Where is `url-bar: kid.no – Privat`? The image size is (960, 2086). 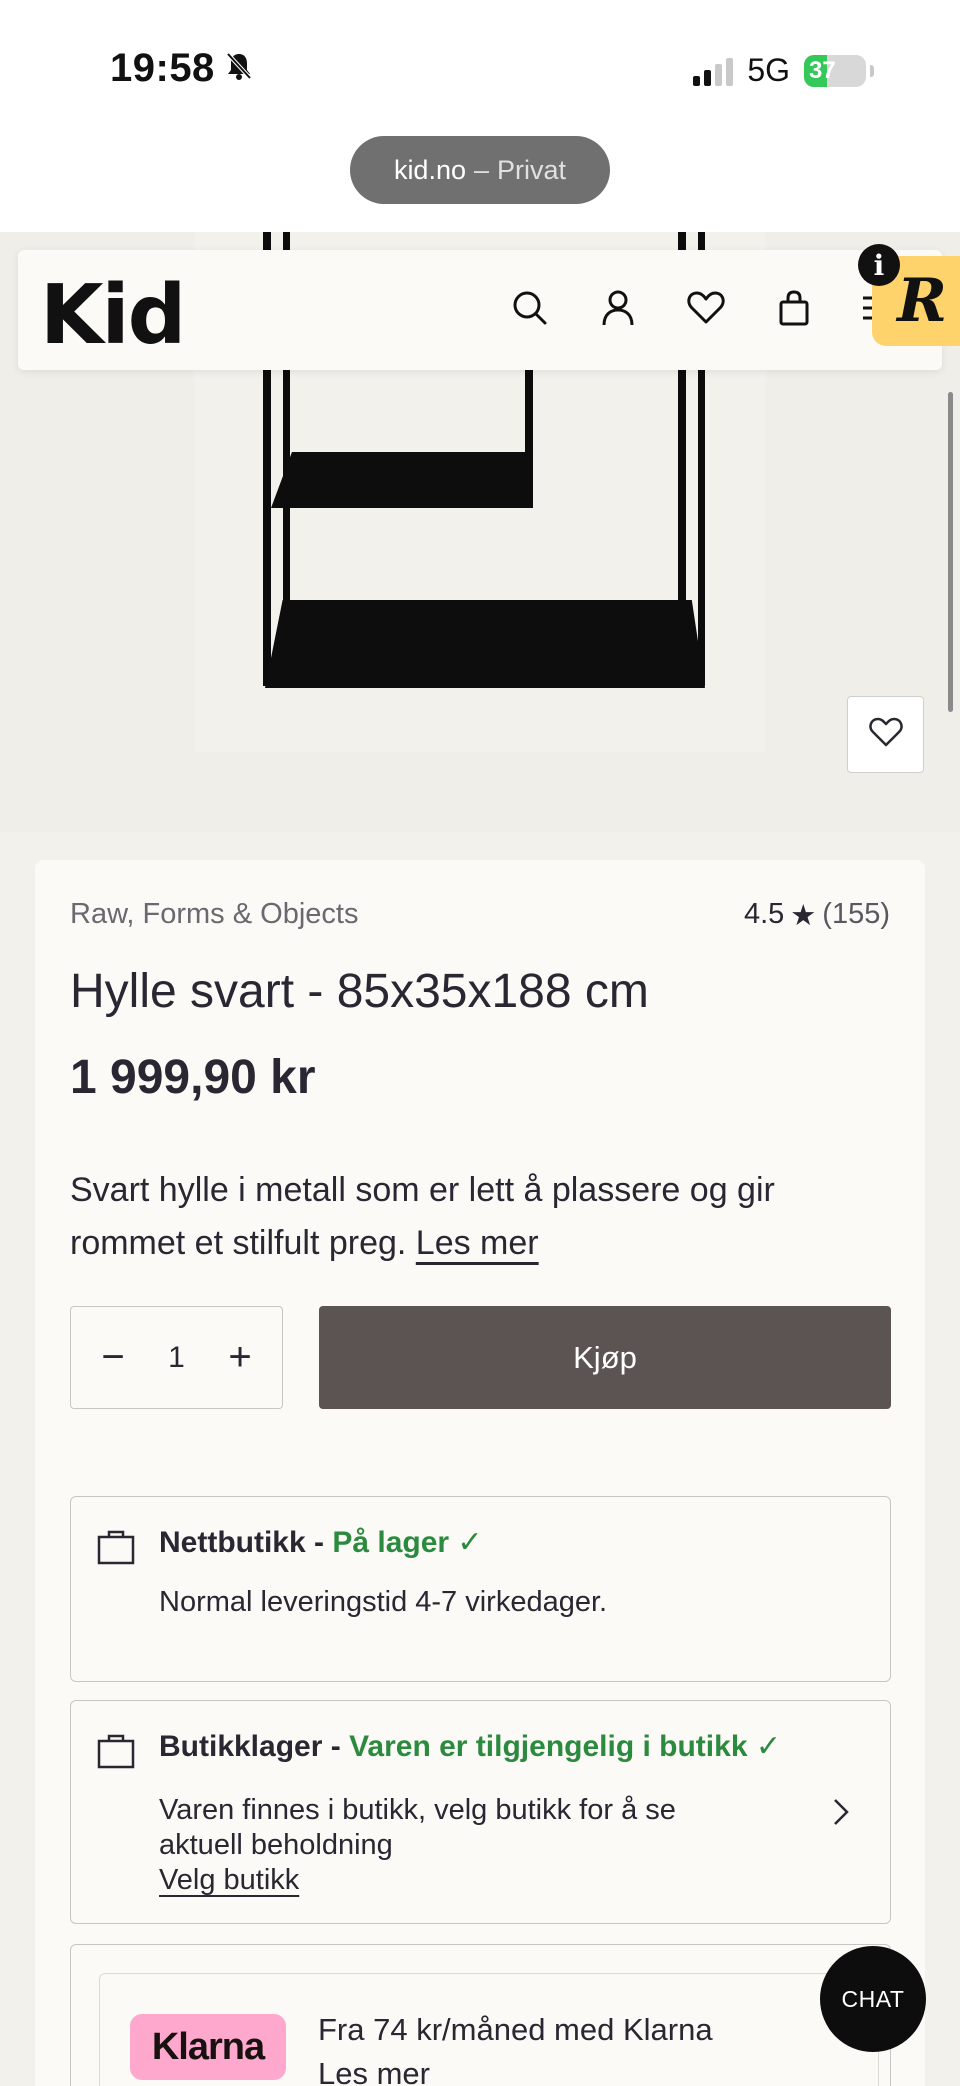
url-bar: kid.no – Privat is located at coordinates (480, 170).